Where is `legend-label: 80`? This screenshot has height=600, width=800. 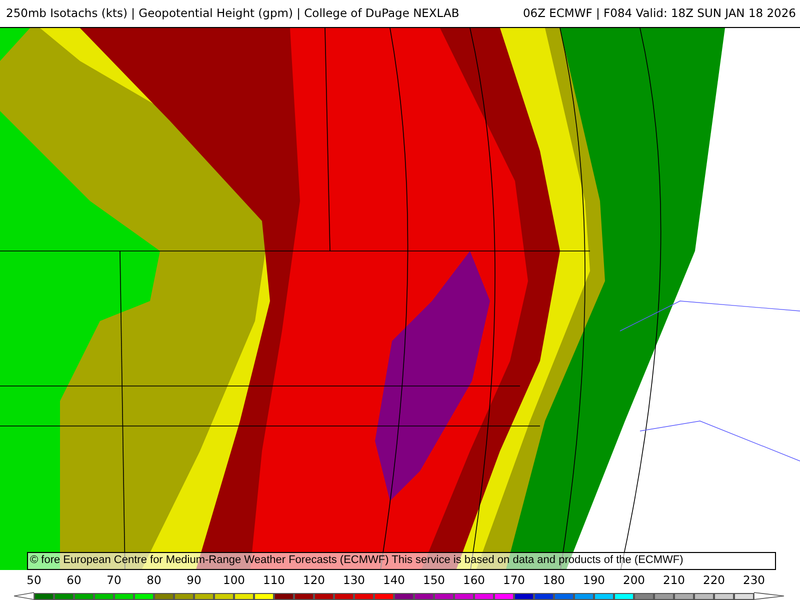 legend-label: 80 is located at coordinates (154, 581).